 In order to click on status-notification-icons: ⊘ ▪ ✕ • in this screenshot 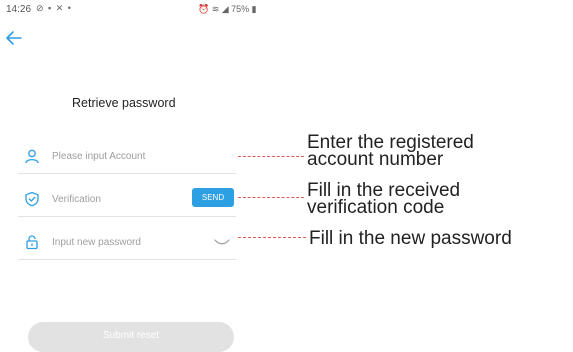, I will do `click(54, 8)`.